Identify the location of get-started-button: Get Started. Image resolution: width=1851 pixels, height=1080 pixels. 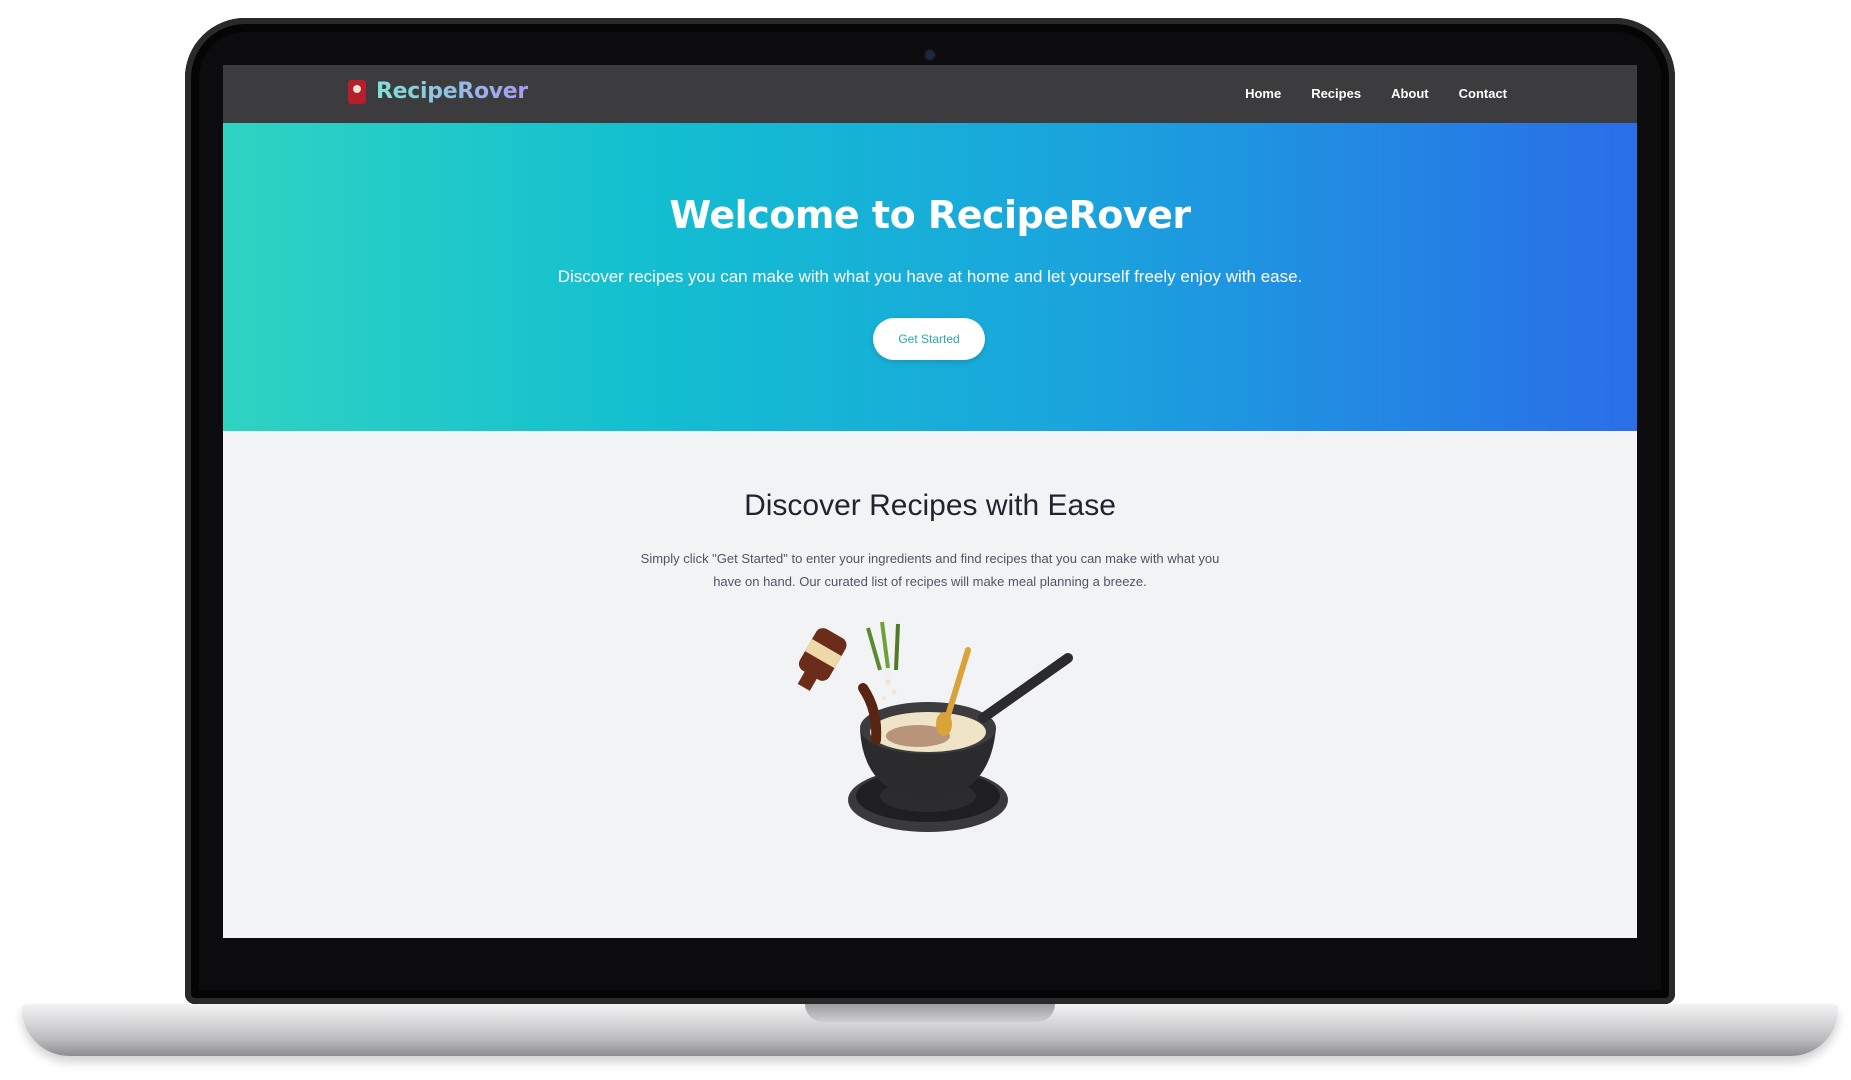
(929, 339).